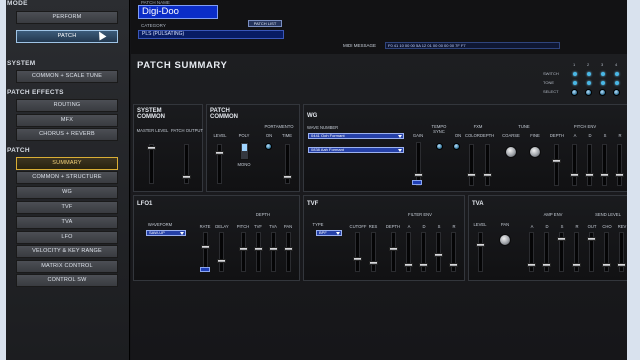  I want to click on resonance-fader, so click(373, 252).